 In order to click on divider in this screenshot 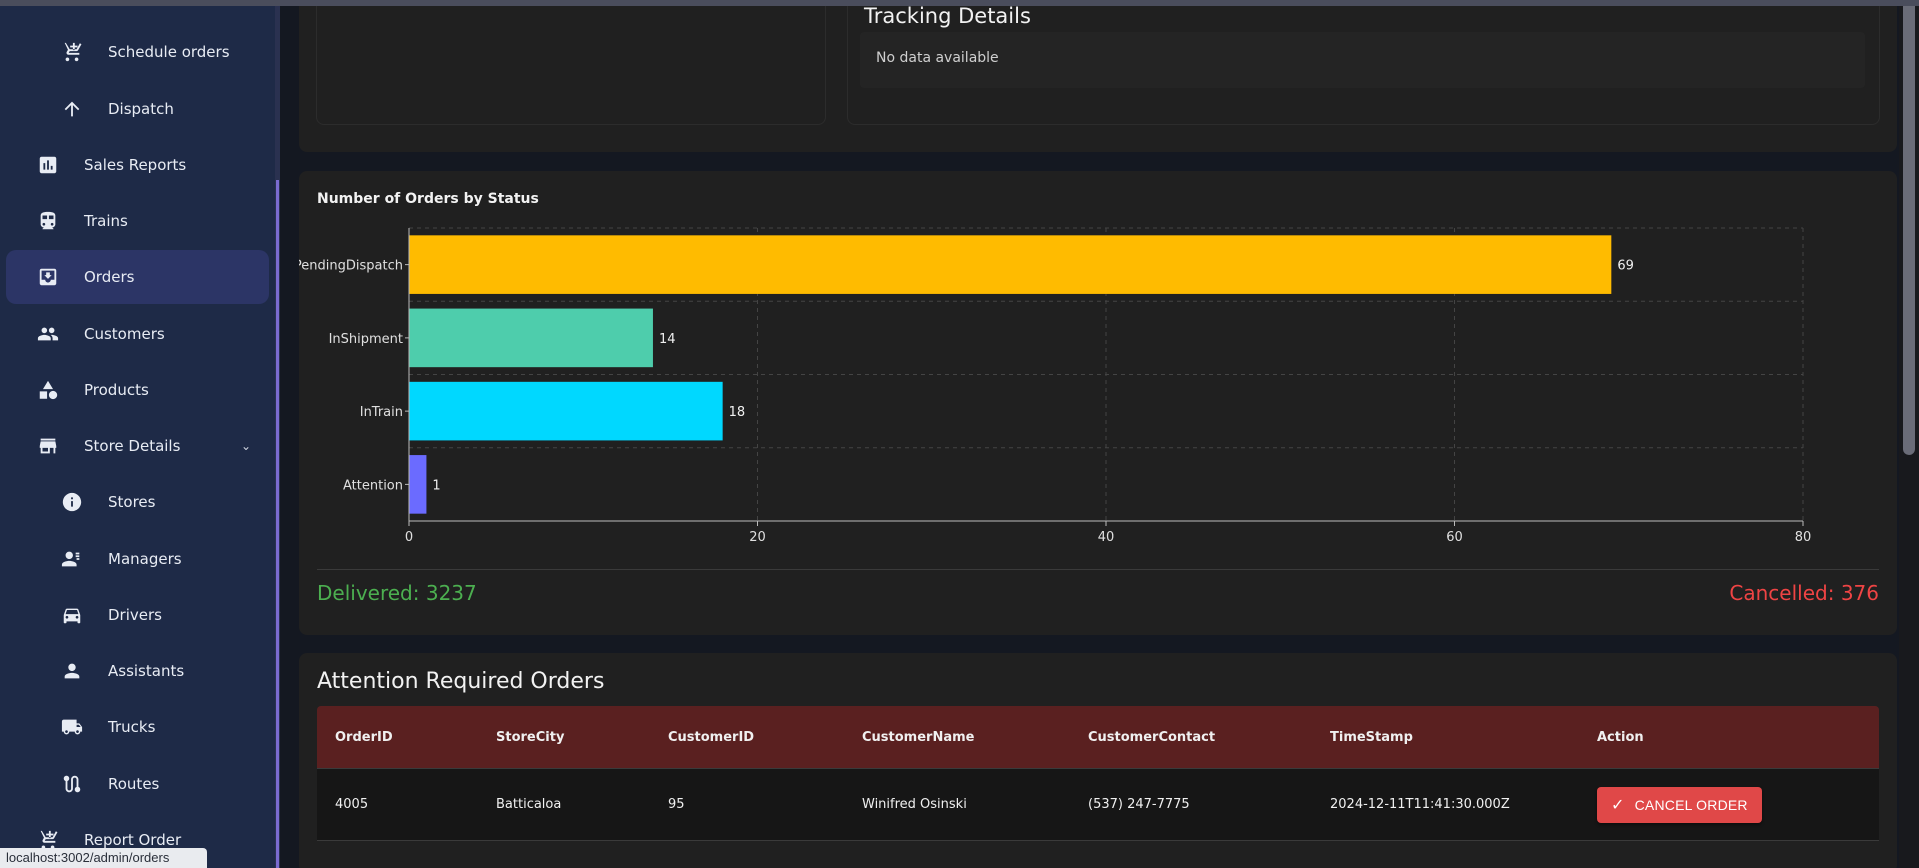, I will do `click(1098, 569)`.